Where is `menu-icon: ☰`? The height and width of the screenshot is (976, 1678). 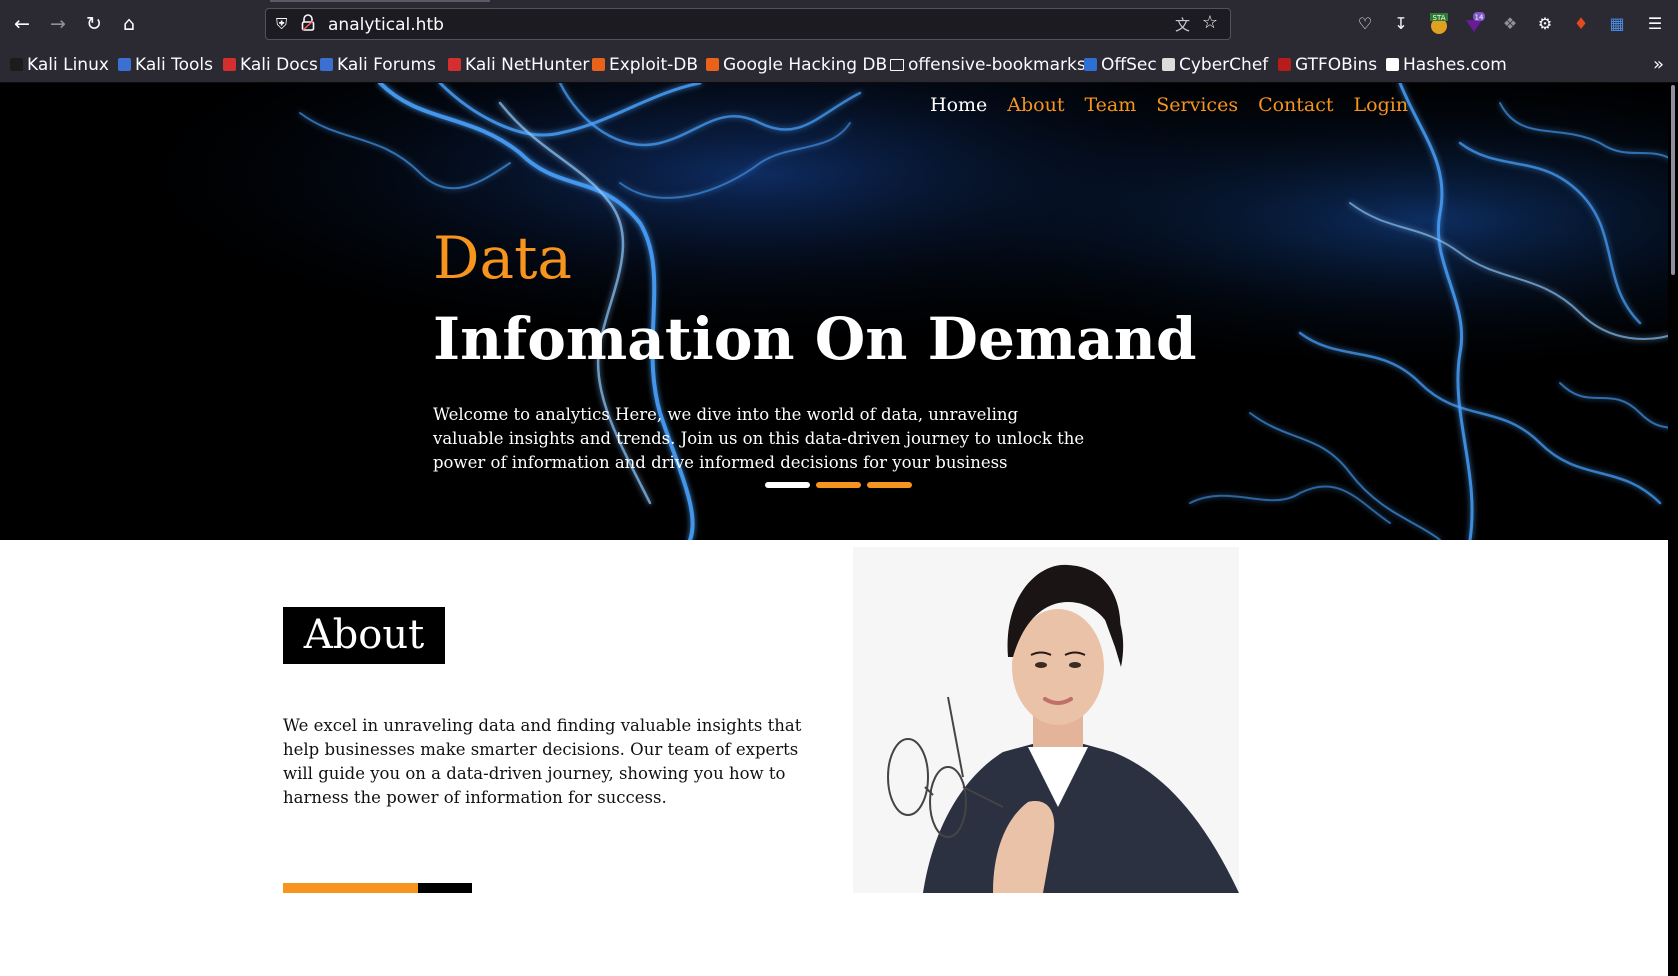
menu-icon: ☰ is located at coordinates (1655, 24).